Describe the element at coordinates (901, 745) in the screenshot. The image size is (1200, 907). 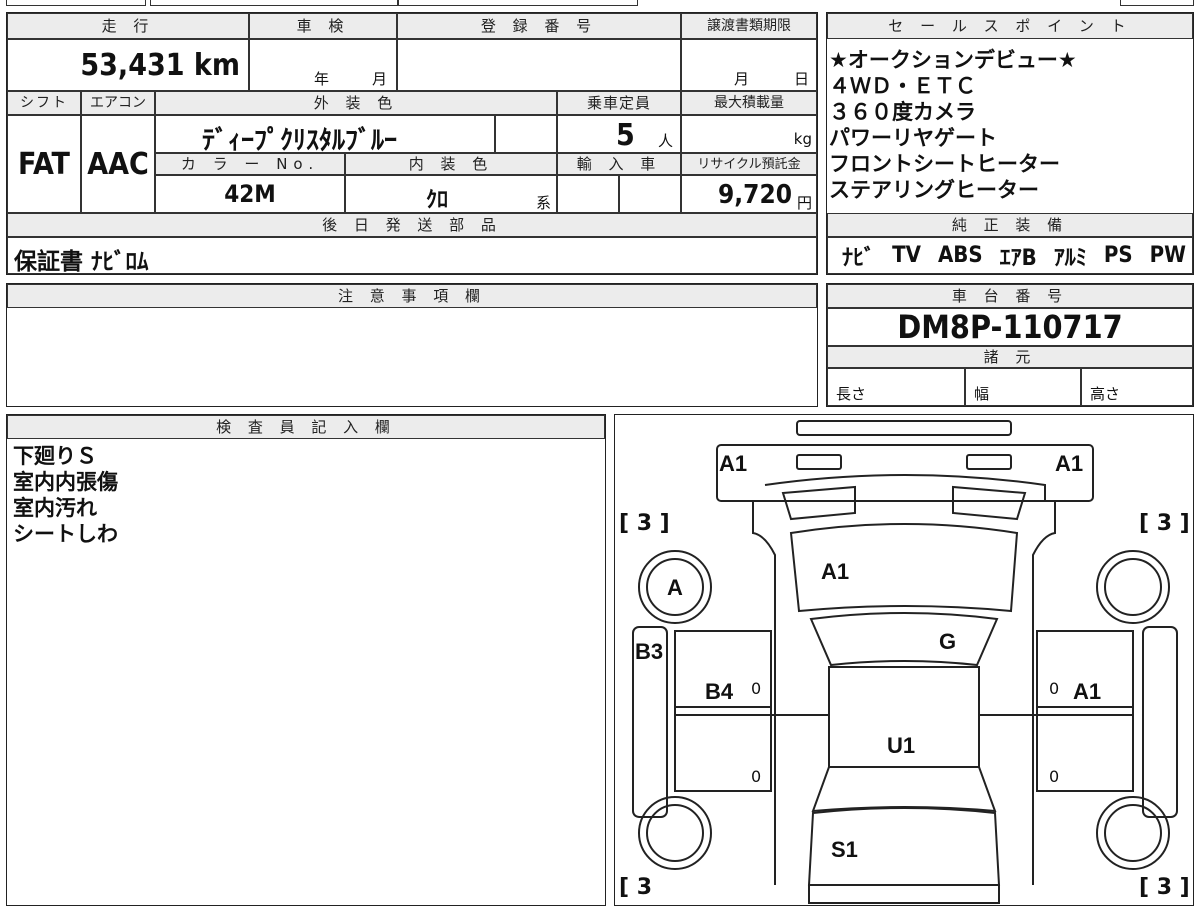
I see `damage-label-roof: U1` at that location.